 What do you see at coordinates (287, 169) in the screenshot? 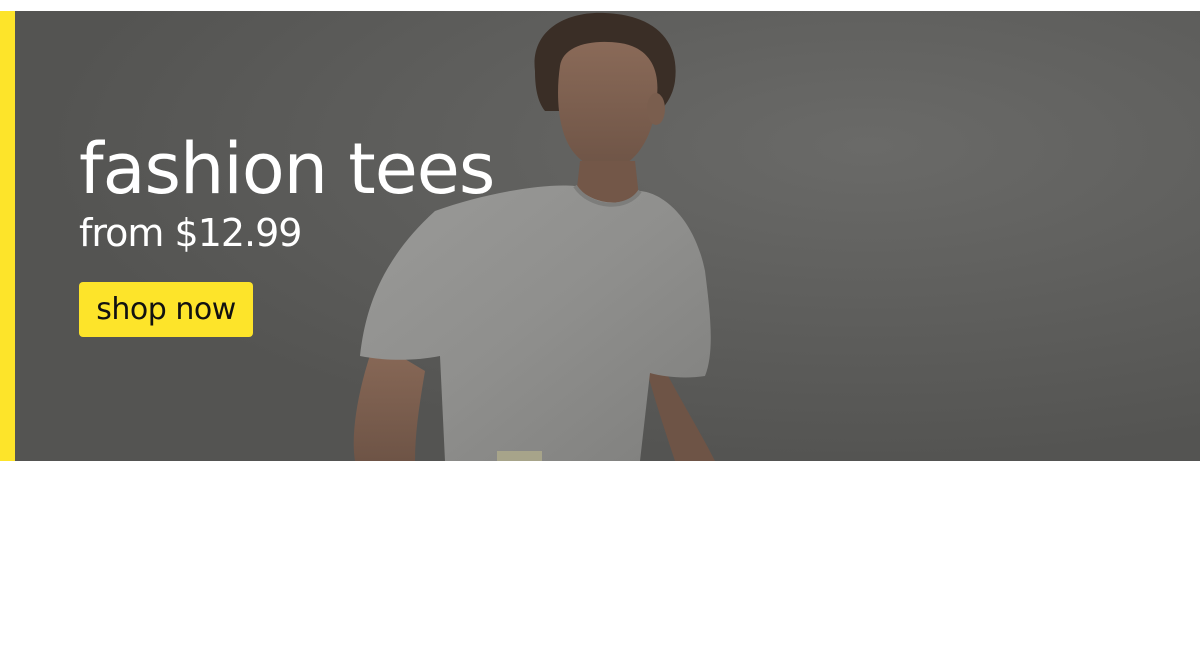
I see `headline: fashion tees` at bounding box center [287, 169].